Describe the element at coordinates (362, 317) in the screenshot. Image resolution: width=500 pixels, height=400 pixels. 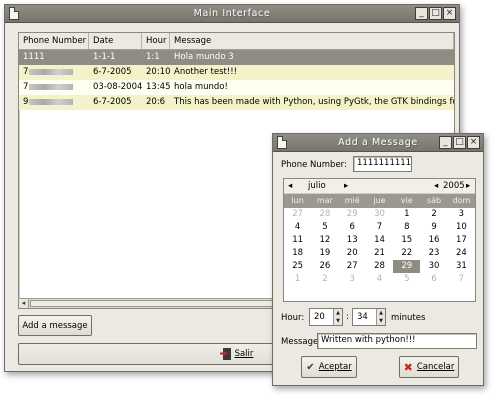
I see `minute-value: 34` at that location.